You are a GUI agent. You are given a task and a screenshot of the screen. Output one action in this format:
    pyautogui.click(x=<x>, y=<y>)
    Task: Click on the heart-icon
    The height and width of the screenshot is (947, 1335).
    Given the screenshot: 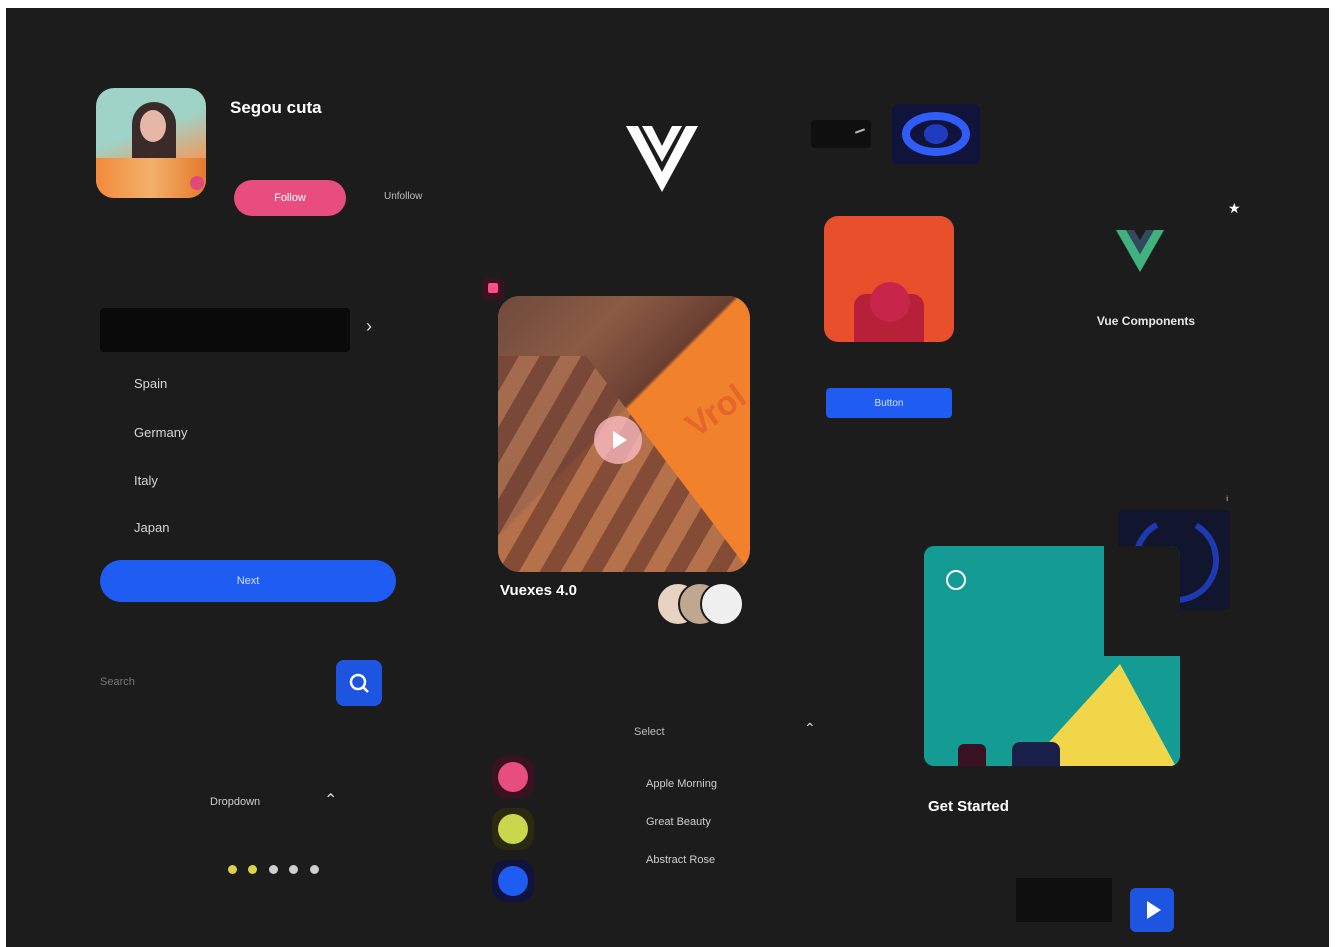 What is the action you would take?
    pyautogui.click(x=972, y=755)
    